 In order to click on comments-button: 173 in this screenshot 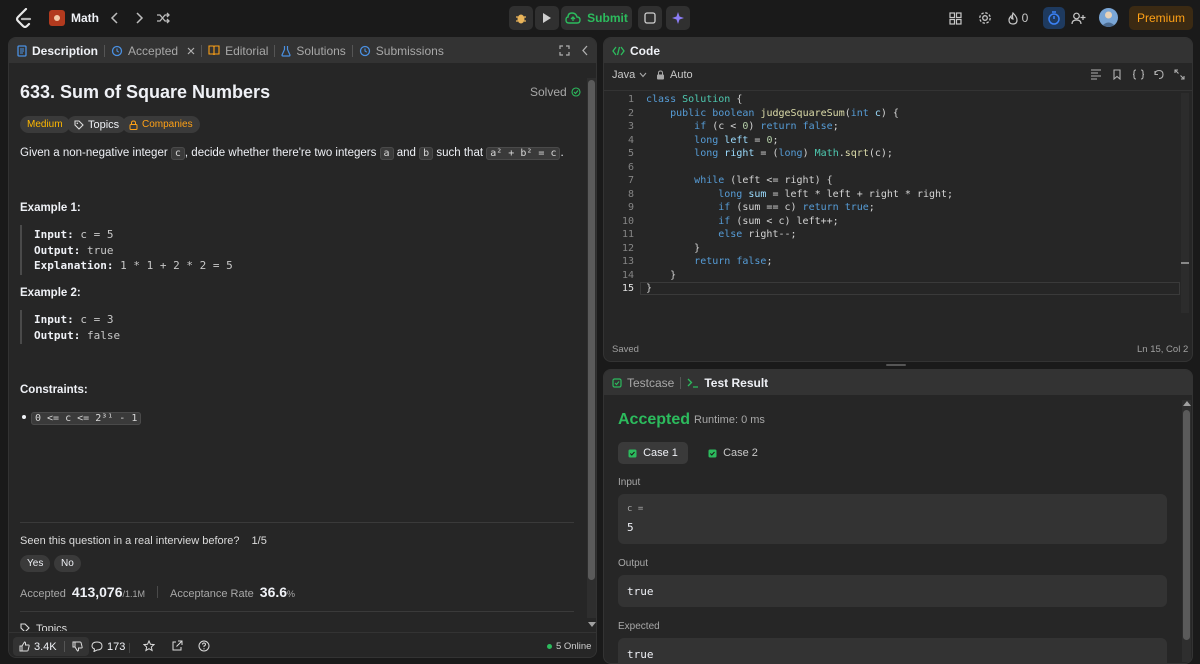, I will do `click(108, 646)`.